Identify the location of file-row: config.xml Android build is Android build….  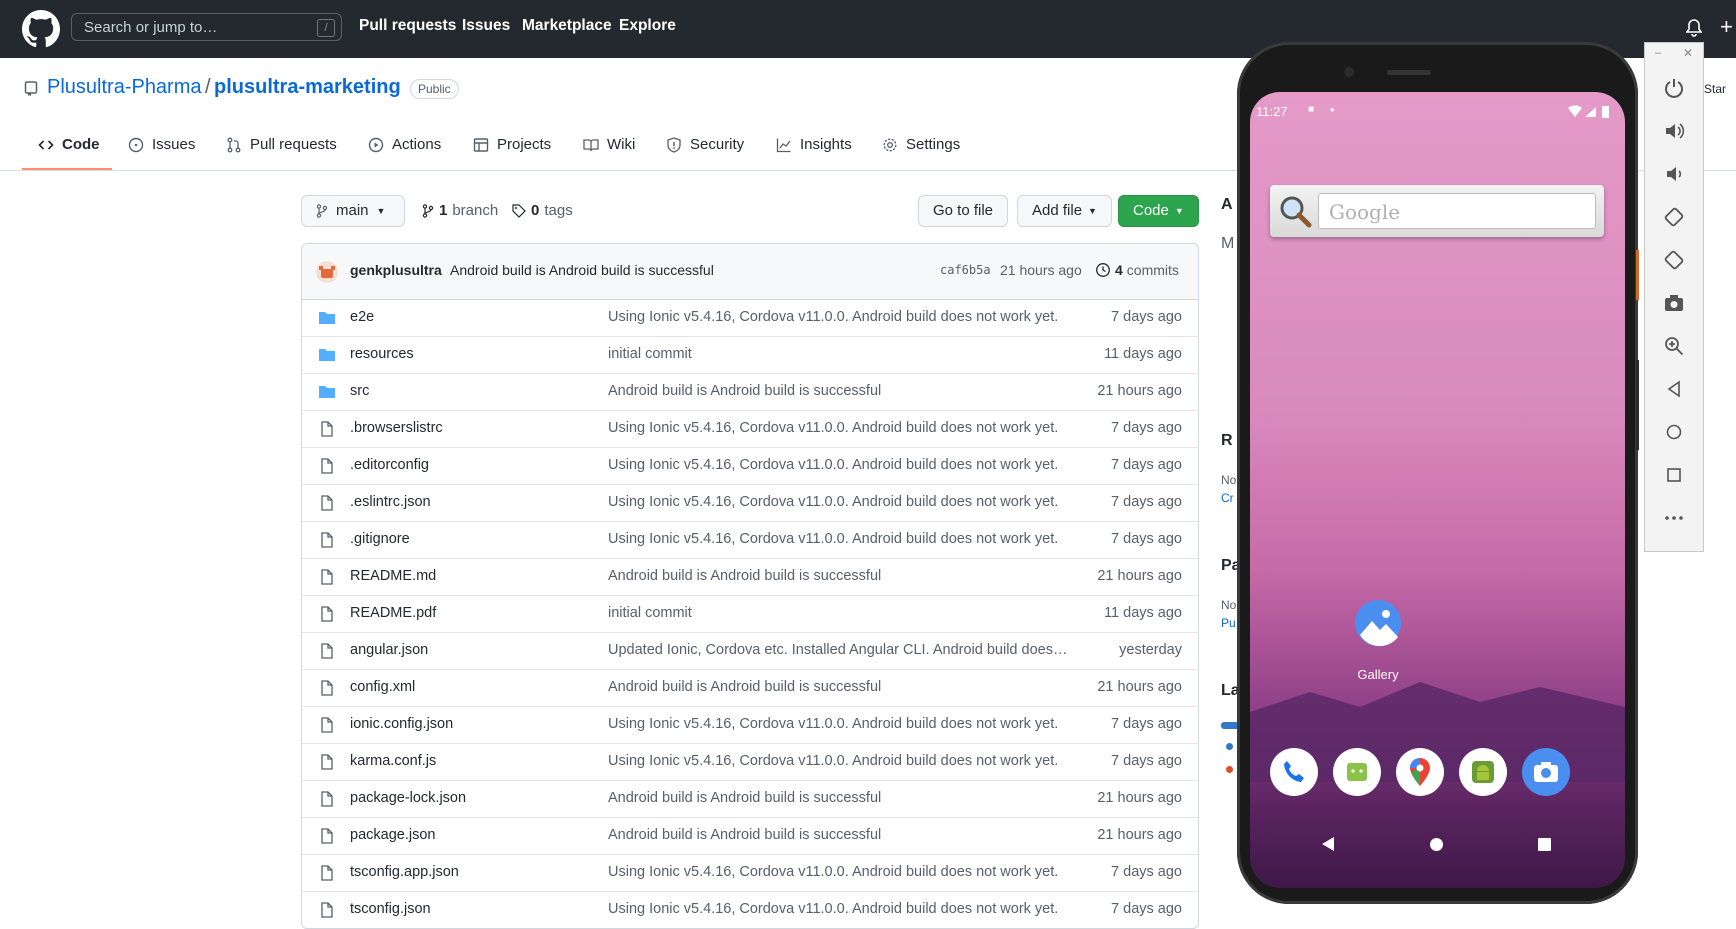
(750, 687).